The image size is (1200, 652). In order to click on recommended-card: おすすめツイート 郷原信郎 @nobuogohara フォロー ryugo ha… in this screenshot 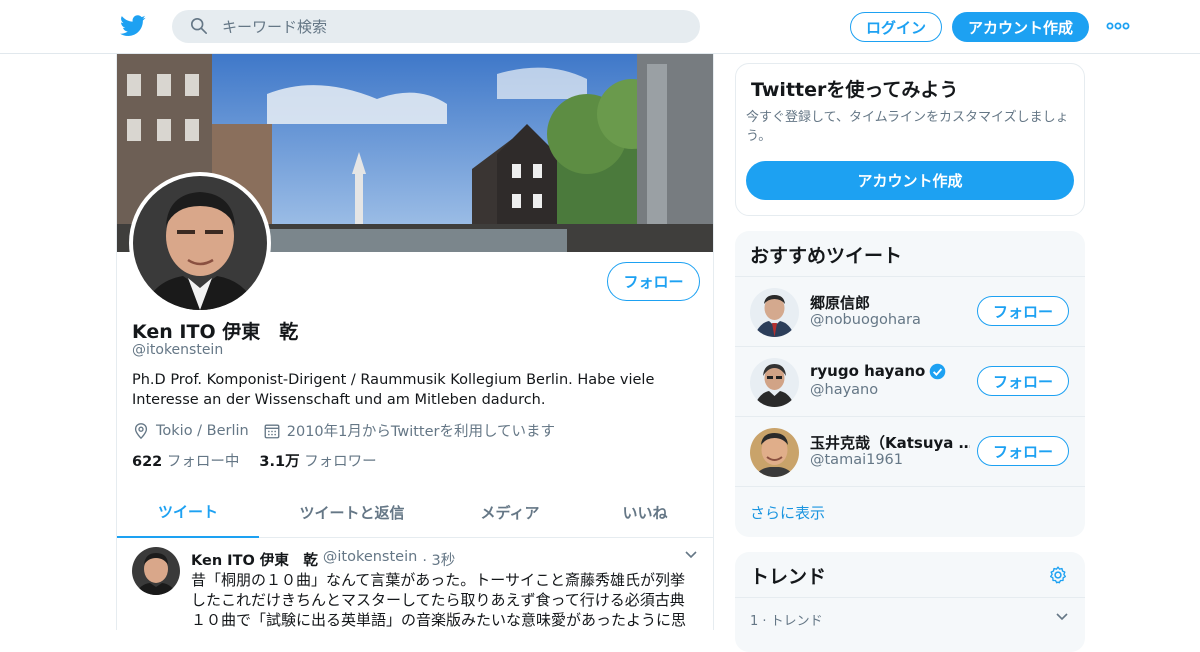, I will do `click(910, 384)`.